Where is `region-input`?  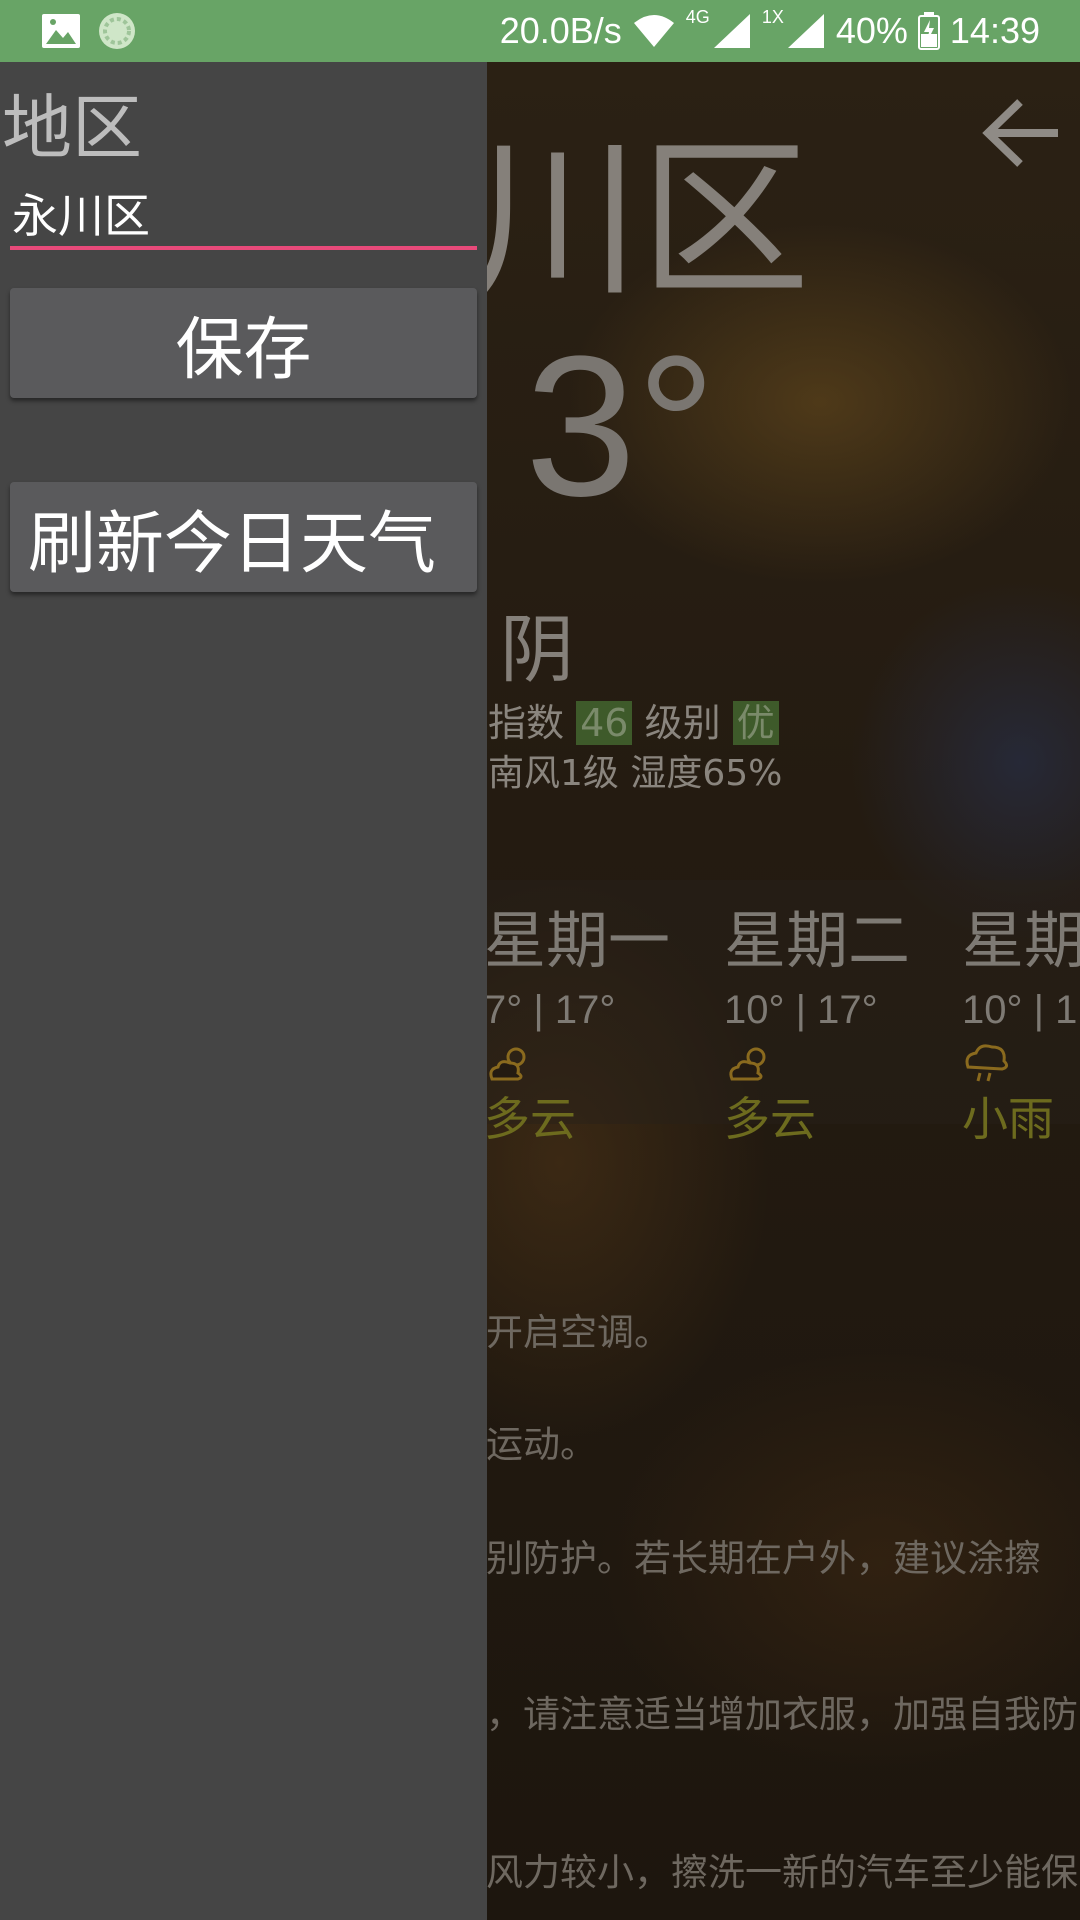 region-input is located at coordinates (243, 215).